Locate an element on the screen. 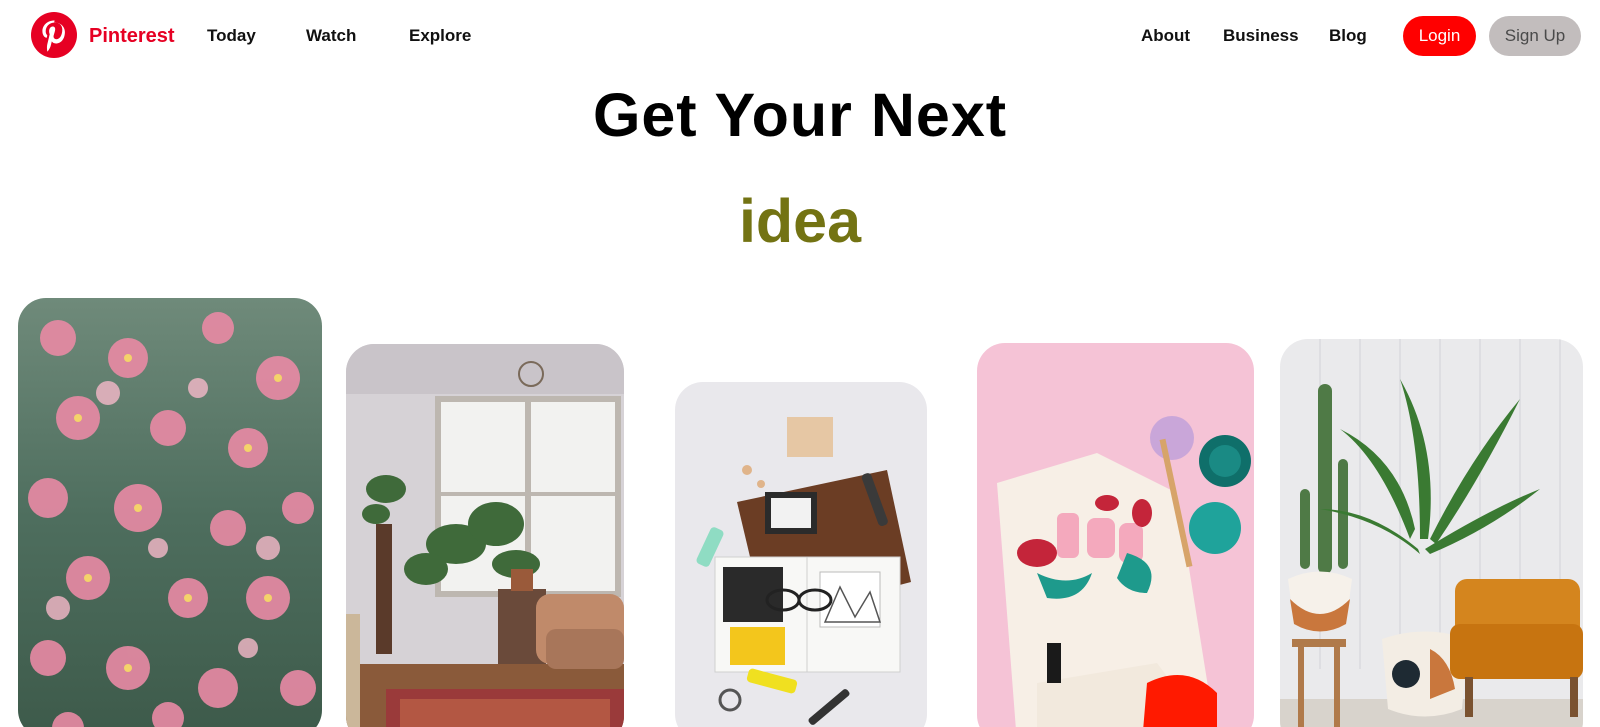 This screenshot has height=727, width=1600. journal-stationery-image is located at coordinates (801, 554).